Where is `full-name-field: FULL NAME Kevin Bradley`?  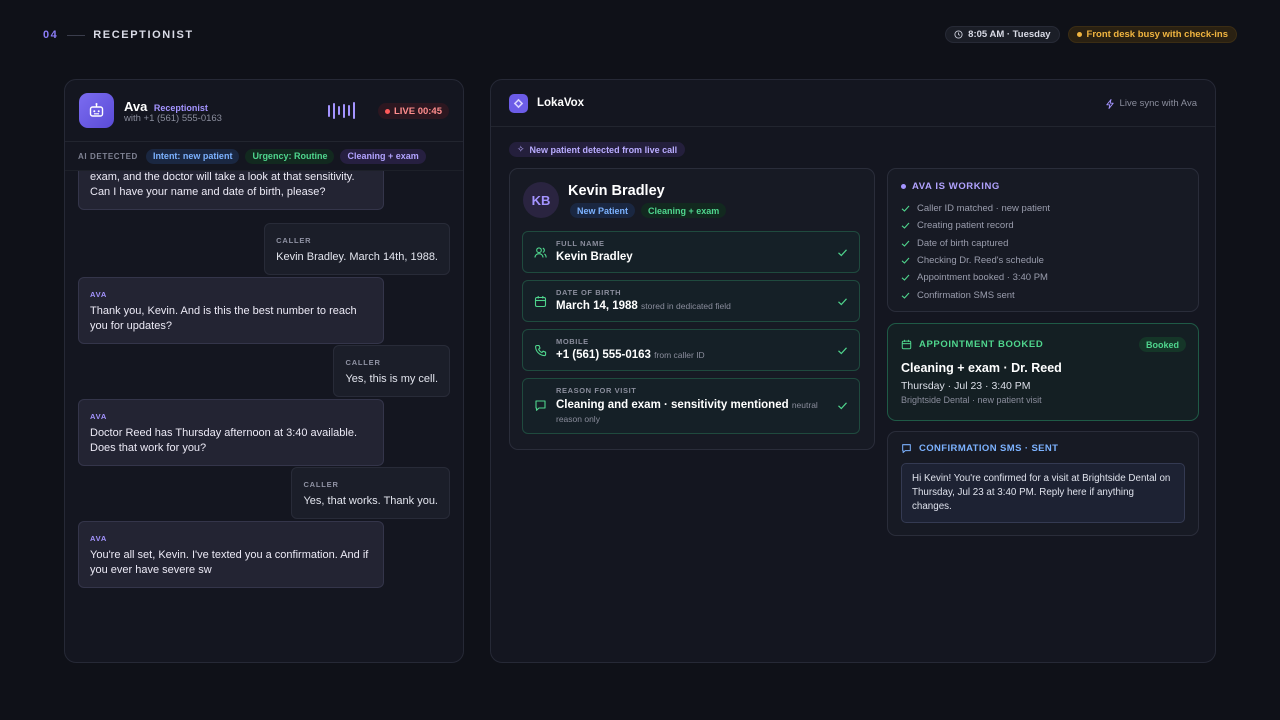 full-name-field: FULL NAME Kevin Bradley is located at coordinates (691, 252).